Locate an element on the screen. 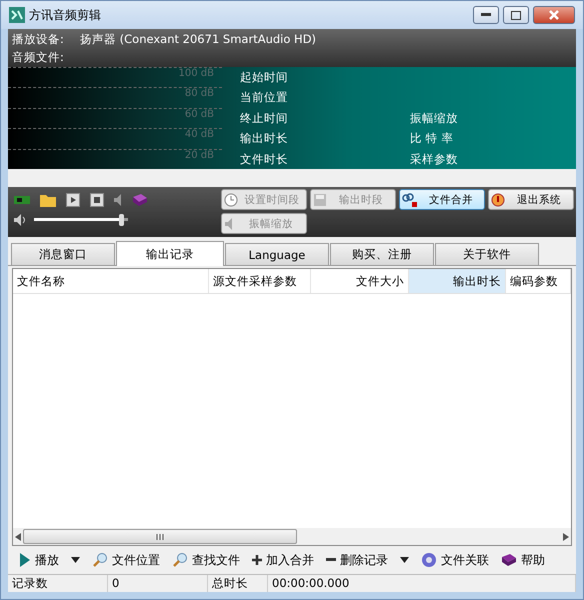 This screenshot has width=584, height=600. param-field-label: 比 特 率 is located at coordinates (431, 139).